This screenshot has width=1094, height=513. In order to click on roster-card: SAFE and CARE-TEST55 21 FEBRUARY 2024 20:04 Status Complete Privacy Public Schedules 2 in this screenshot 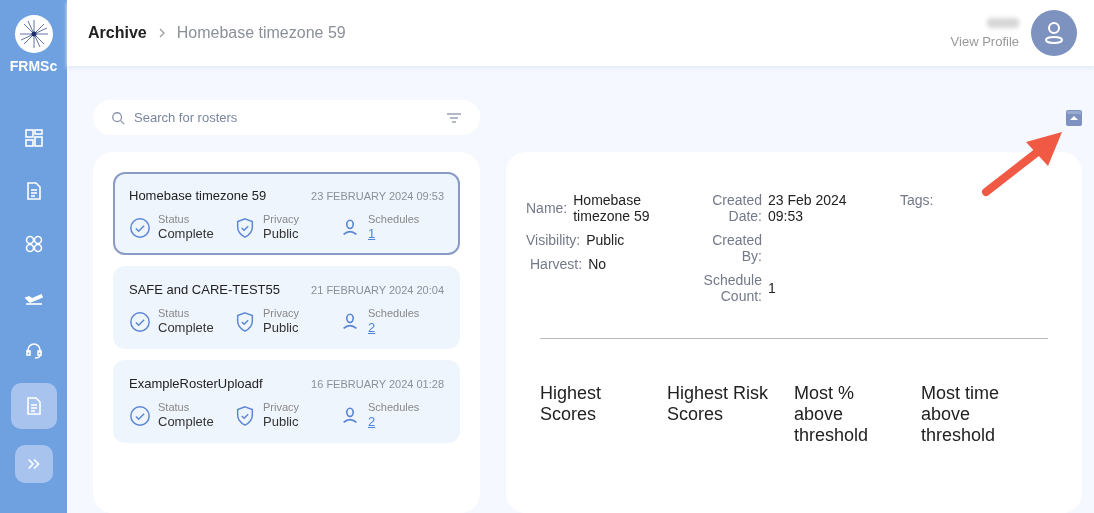, I will do `click(286, 307)`.